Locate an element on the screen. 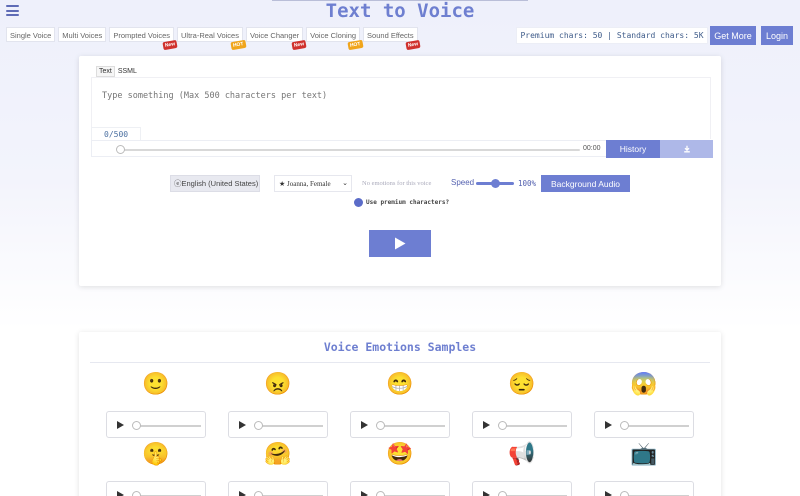 The width and height of the screenshot is (800, 496). premium-radio is located at coordinates (358, 202).